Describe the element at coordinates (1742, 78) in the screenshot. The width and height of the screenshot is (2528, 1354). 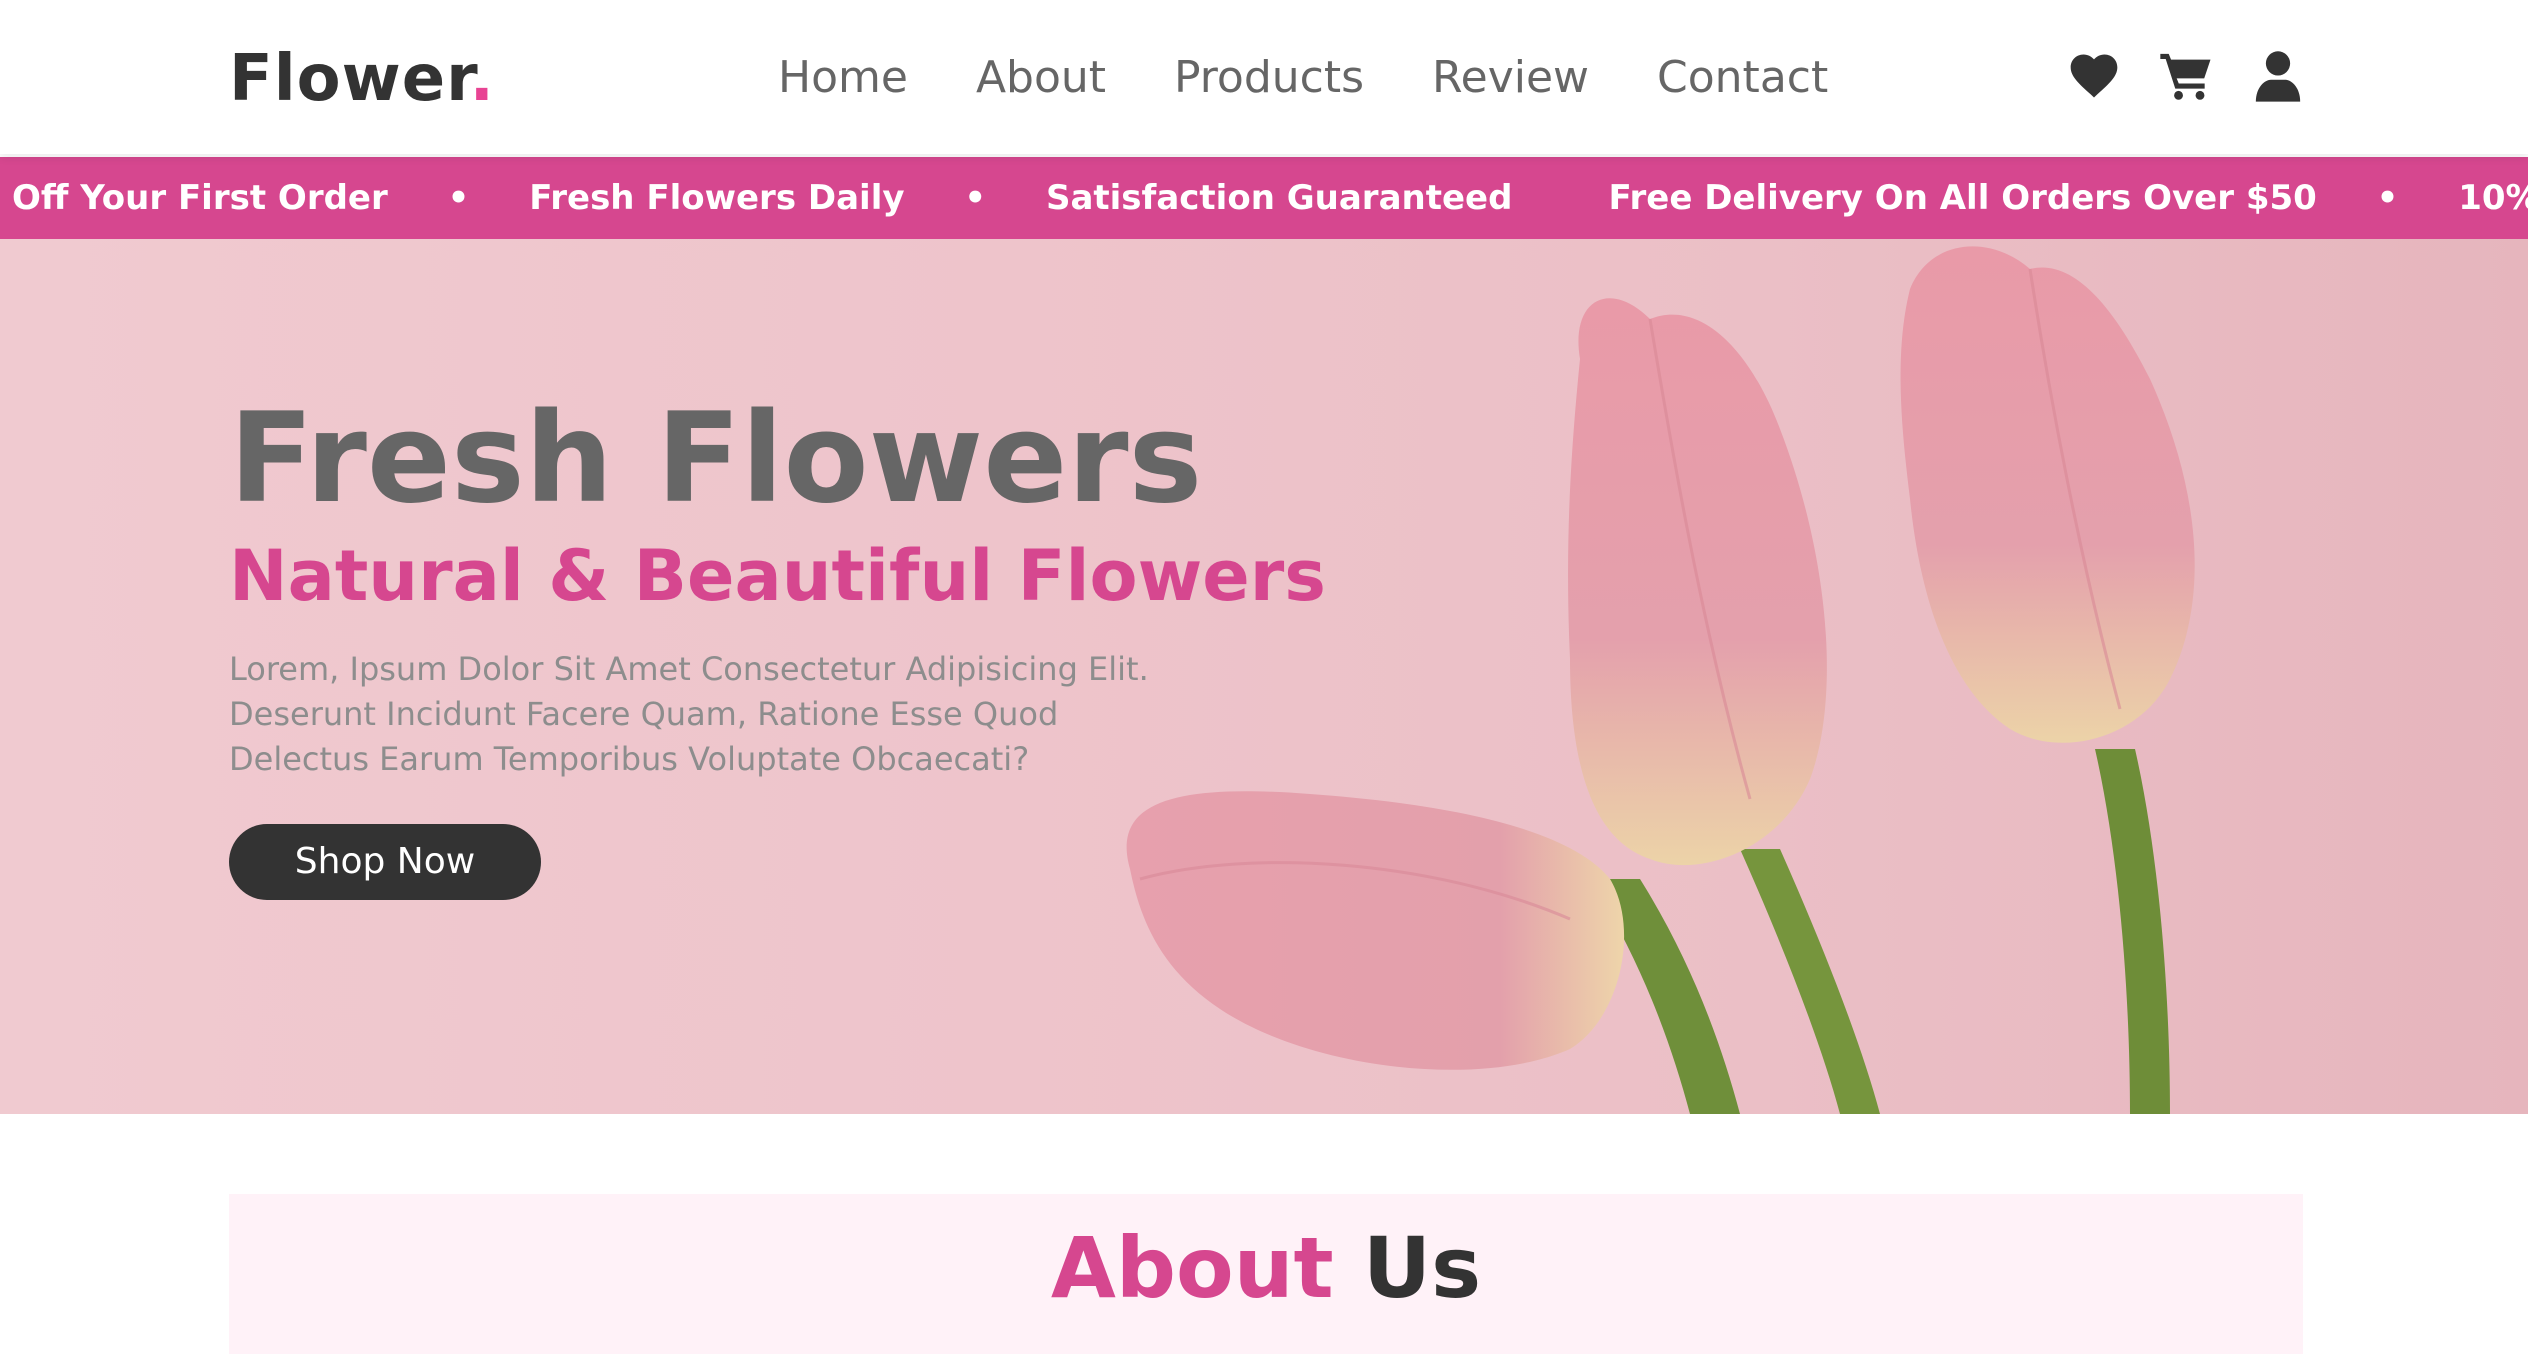
I see `nav-link-contact: Contact` at that location.